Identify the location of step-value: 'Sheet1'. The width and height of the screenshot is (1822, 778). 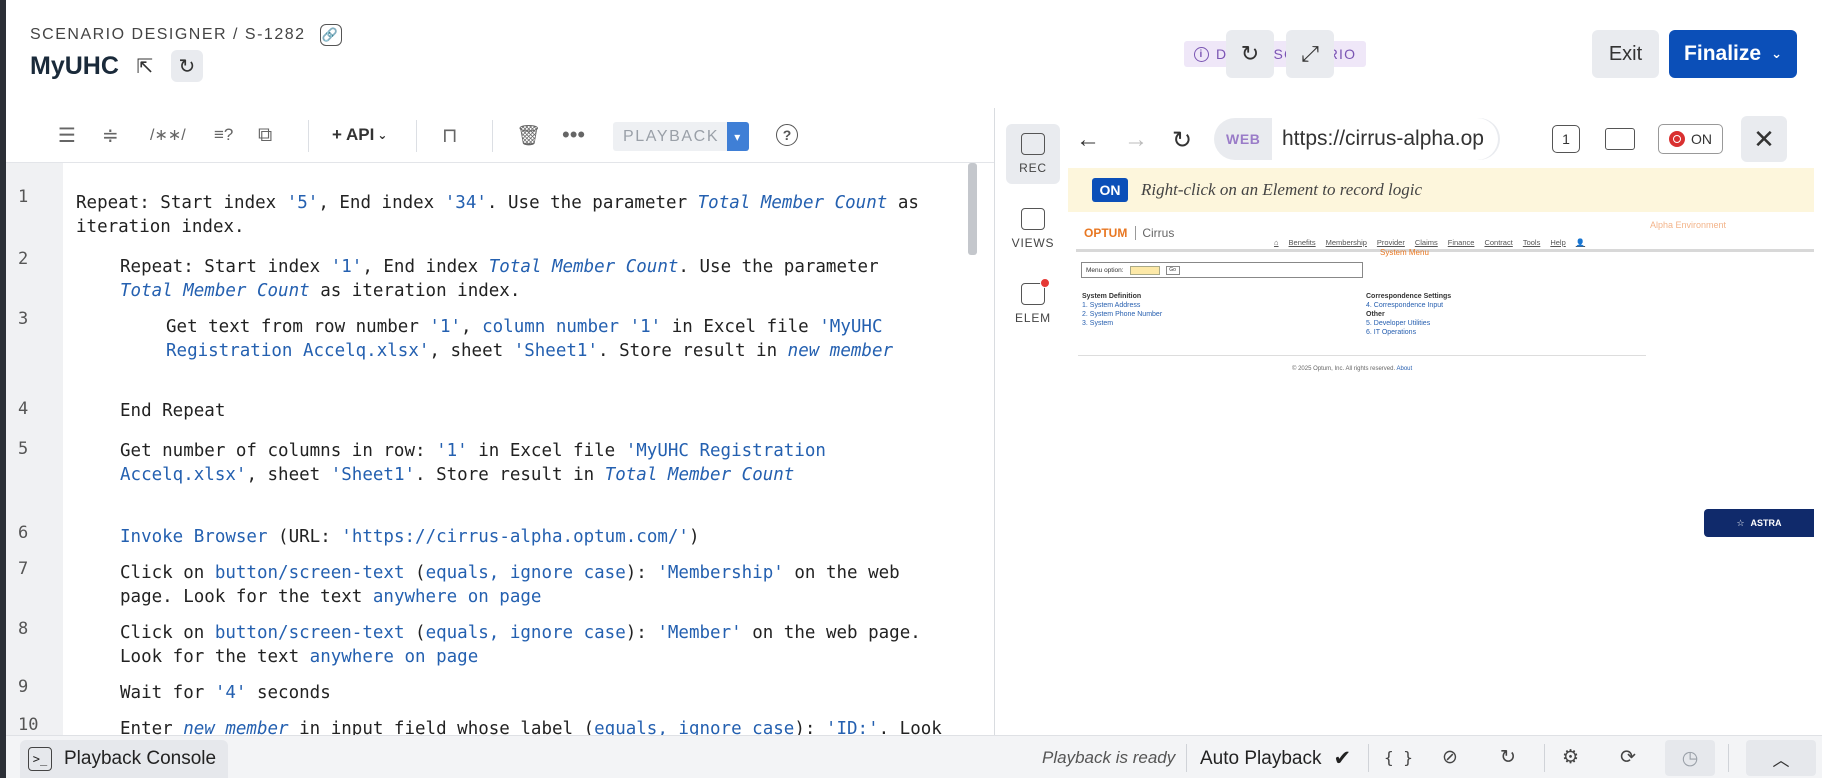
(373, 475).